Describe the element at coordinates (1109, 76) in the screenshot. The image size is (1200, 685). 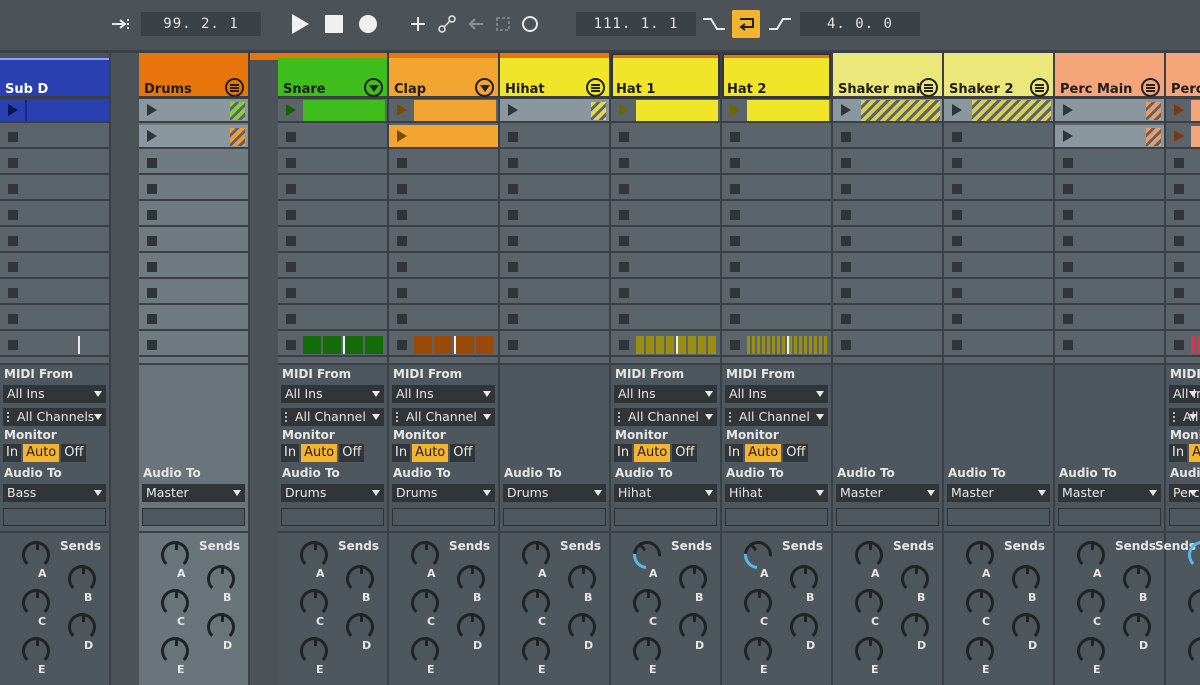
I see `track-header: Perc Main` at that location.